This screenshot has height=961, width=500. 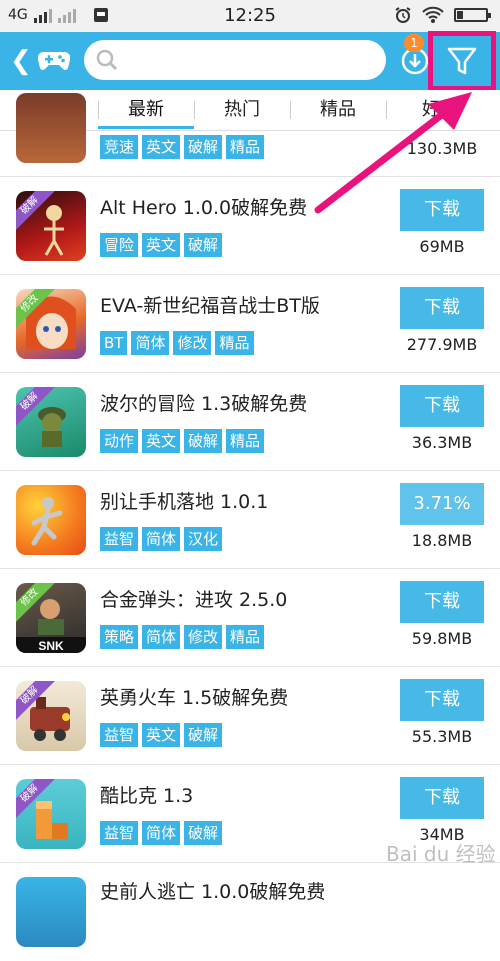 What do you see at coordinates (441, 854) in the screenshot?
I see `watermark: Bai du 经验` at bounding box center [441, 854].